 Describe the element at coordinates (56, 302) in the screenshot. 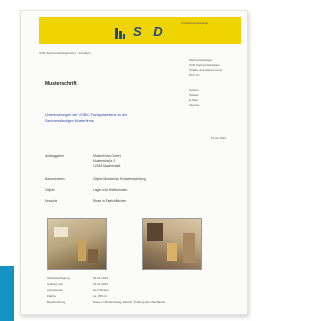

I see `detail-label: Beschreibung` at that location.